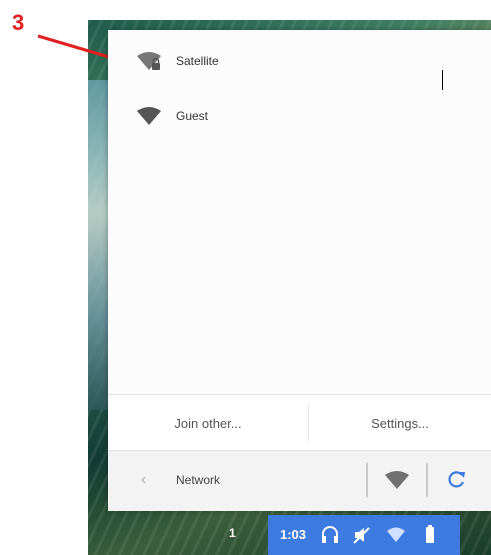  I want to click on network-title: Network, so click(198, 480).